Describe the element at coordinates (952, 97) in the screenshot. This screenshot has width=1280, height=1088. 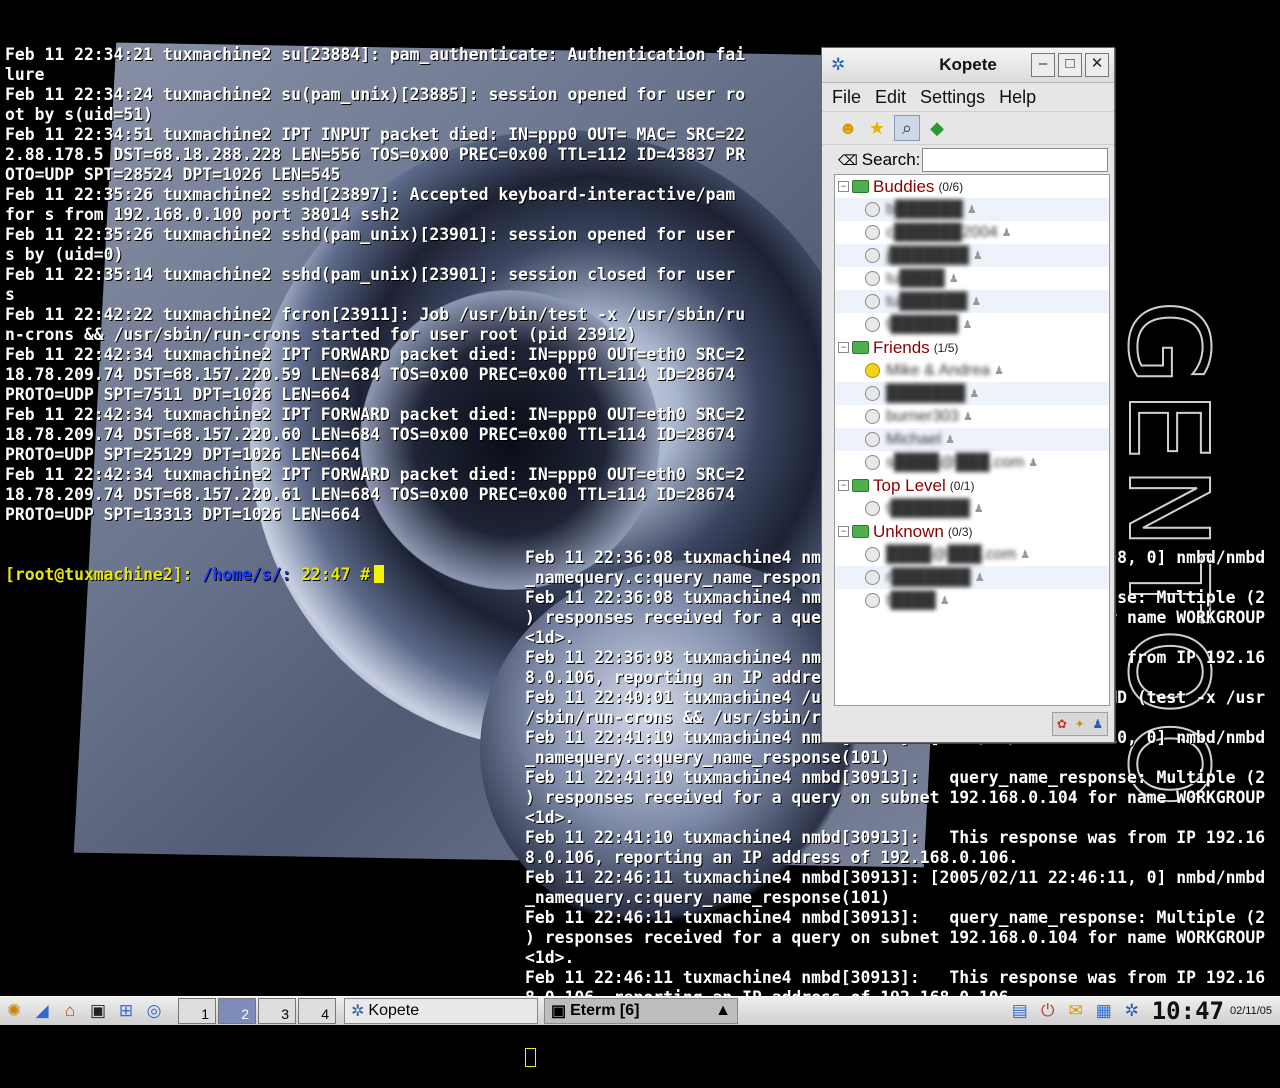
I see `menu-settings: Settings` at that location.